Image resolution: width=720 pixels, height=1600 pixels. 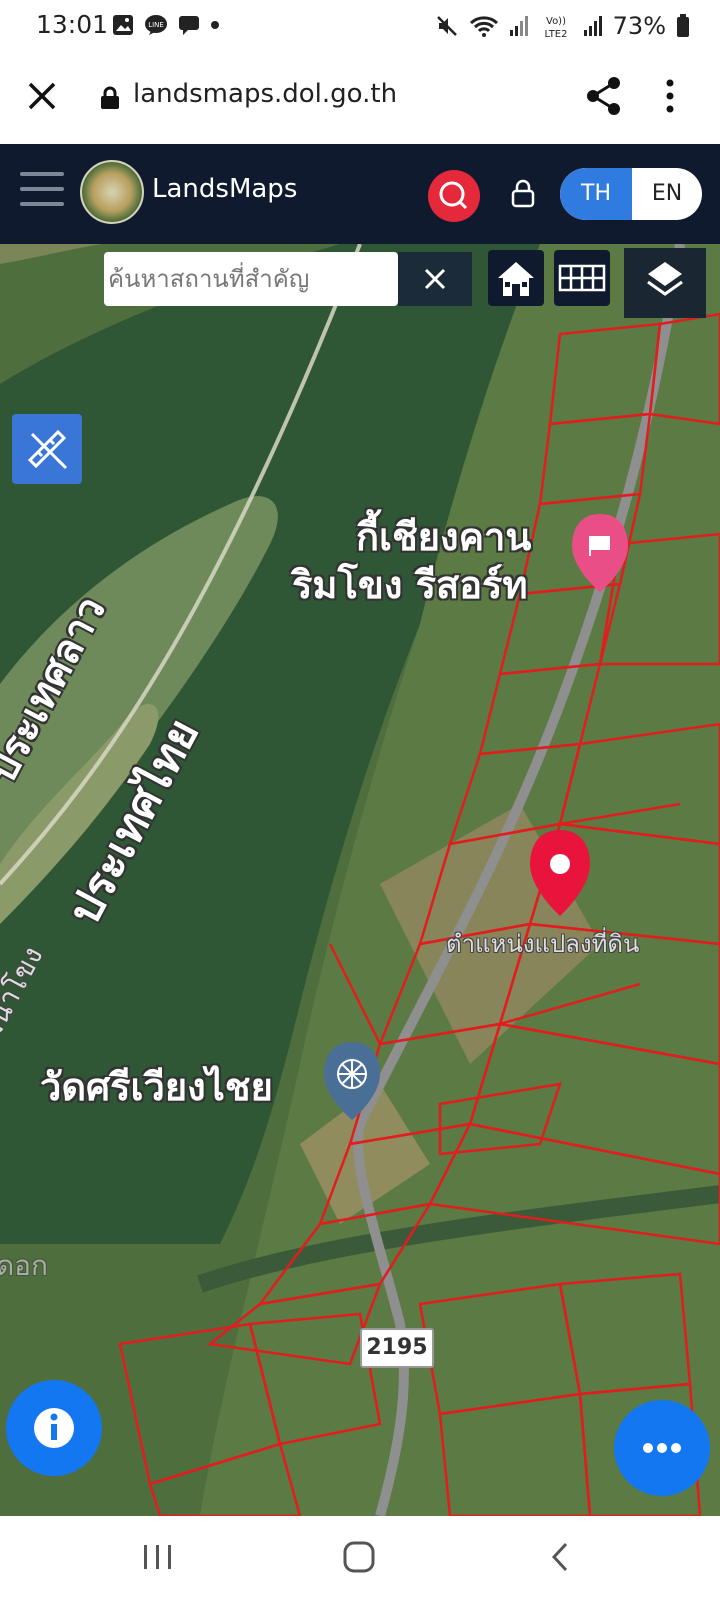 I want to click on search-button, so click(x=454, y=196).